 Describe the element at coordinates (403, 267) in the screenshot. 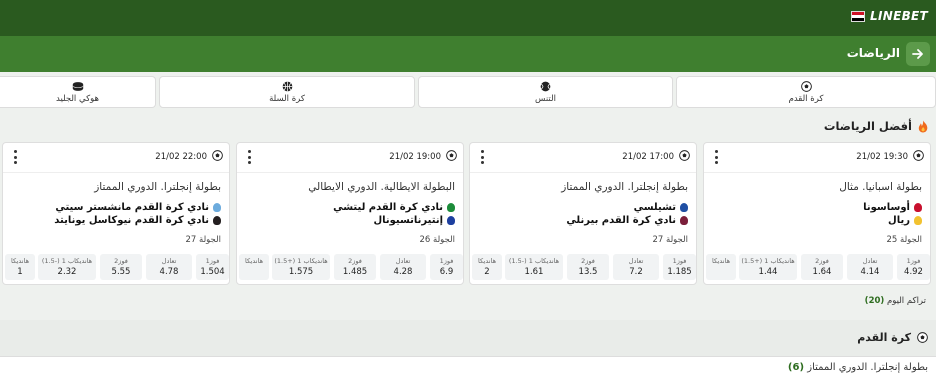

I see `odds-button: تعادل 4.28` at that location.